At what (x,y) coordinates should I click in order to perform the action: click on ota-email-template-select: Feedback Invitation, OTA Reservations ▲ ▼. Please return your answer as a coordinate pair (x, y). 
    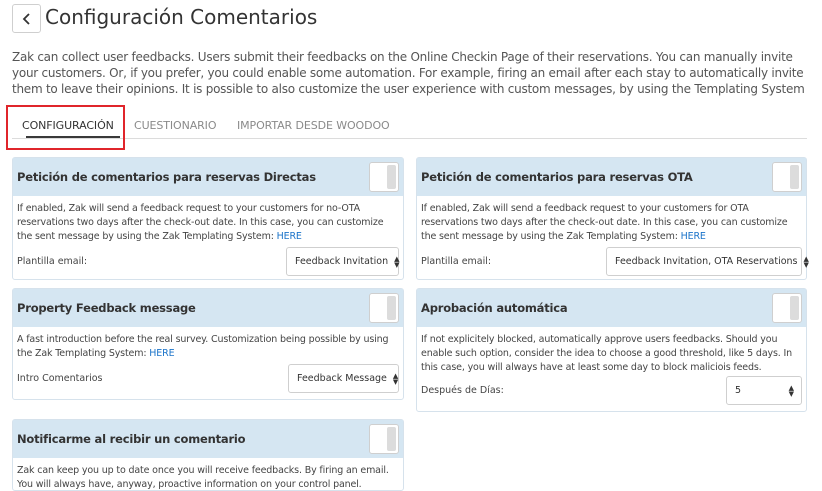
    Looking at the image, I should click on (707, 261).